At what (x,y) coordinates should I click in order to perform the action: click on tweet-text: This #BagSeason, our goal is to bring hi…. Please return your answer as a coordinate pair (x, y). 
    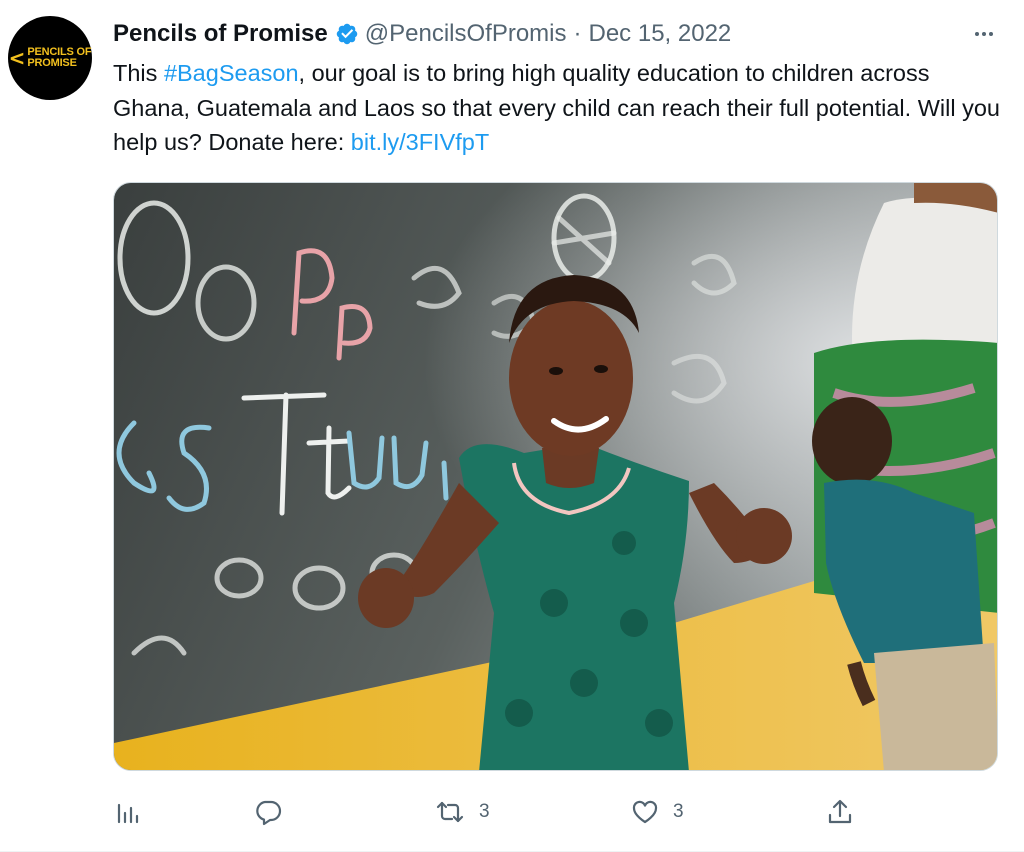
    Looking at the image, I should click on (558, 108).